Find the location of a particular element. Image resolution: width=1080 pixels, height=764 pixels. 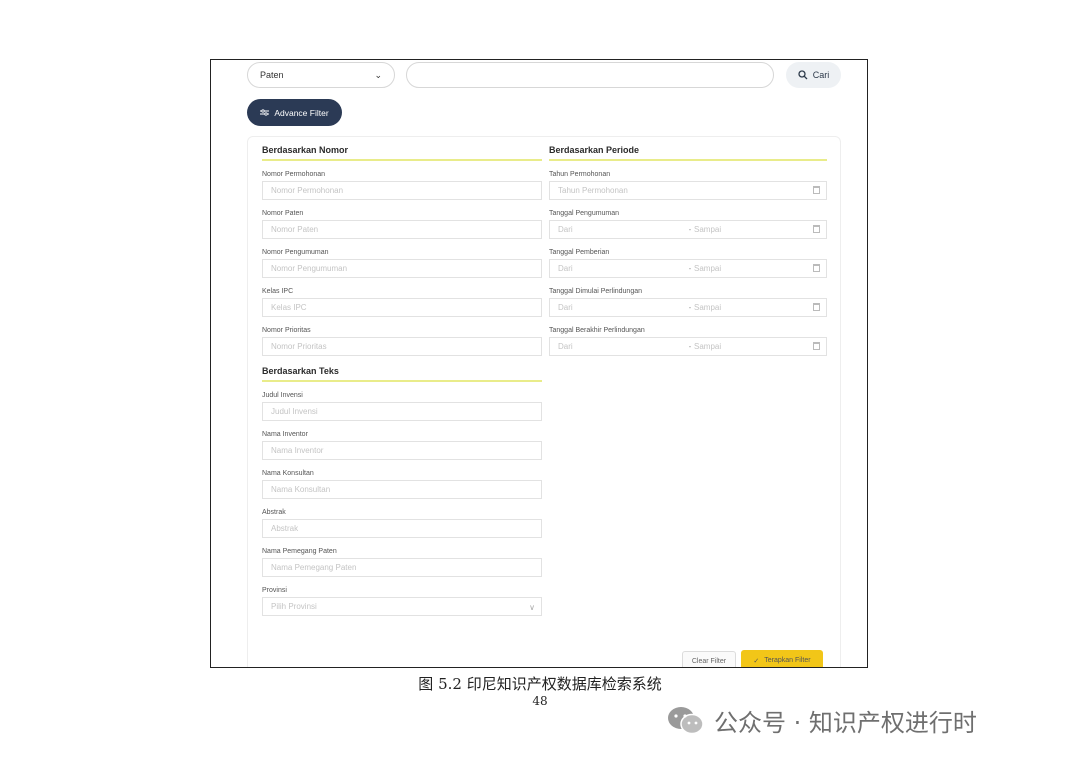

tanggal-pemberian-range: Dari - Sampai is located at coordinates (688, 268).